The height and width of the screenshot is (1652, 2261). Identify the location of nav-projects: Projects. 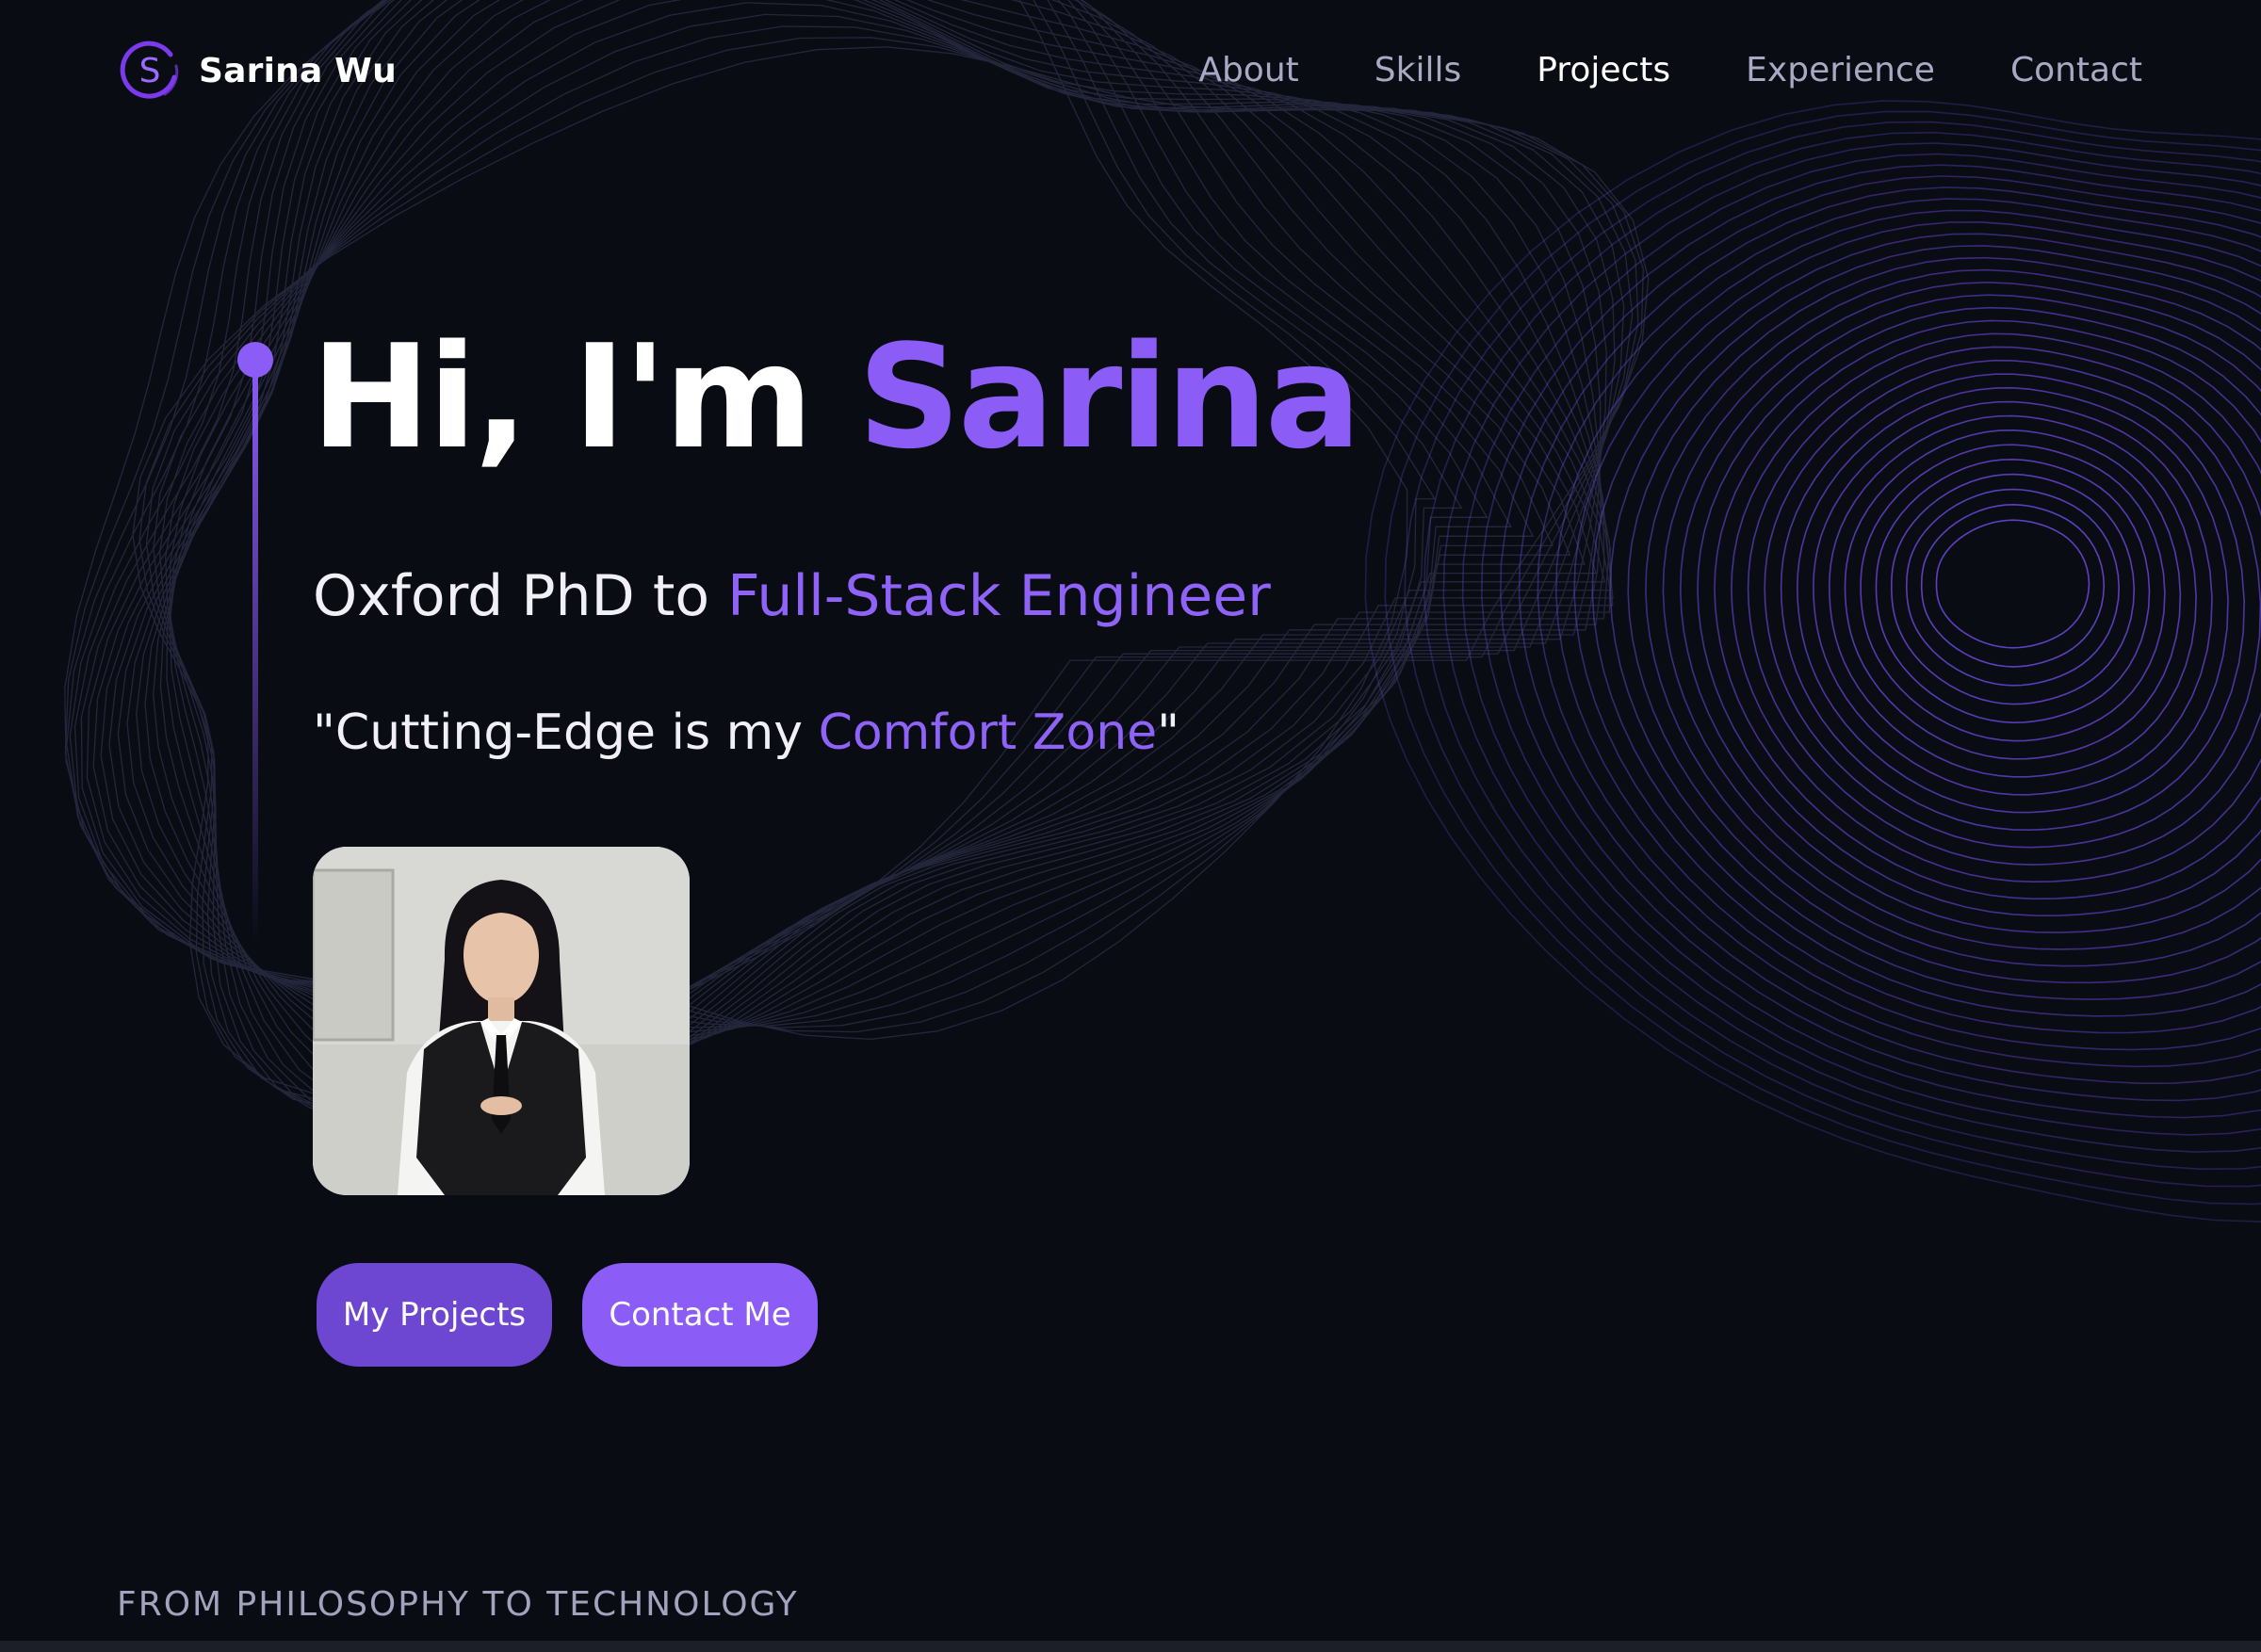
(1603, 70).